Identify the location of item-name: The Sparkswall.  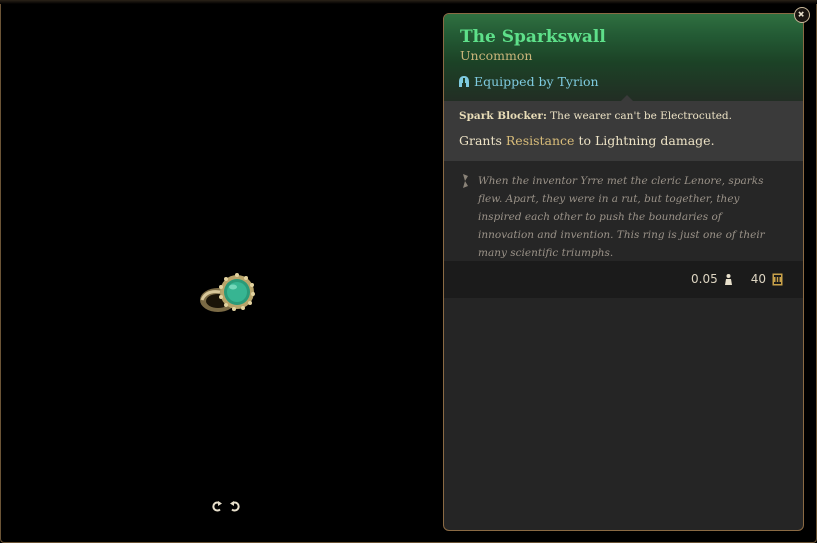
(533, 37).